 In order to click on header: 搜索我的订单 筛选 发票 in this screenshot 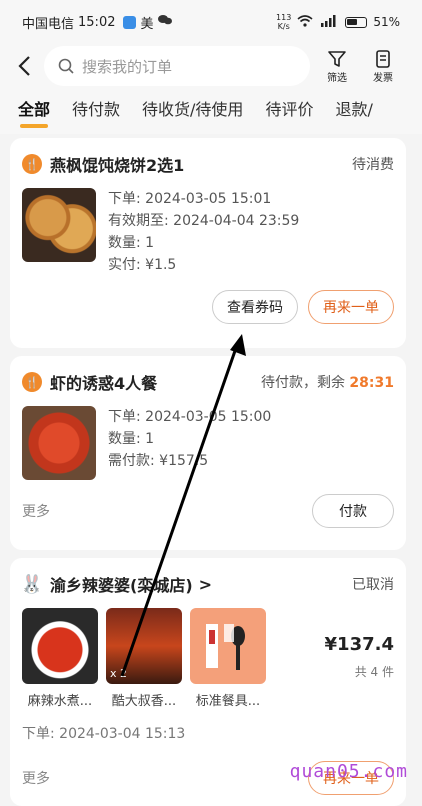, I will do `click(211, 66)`.